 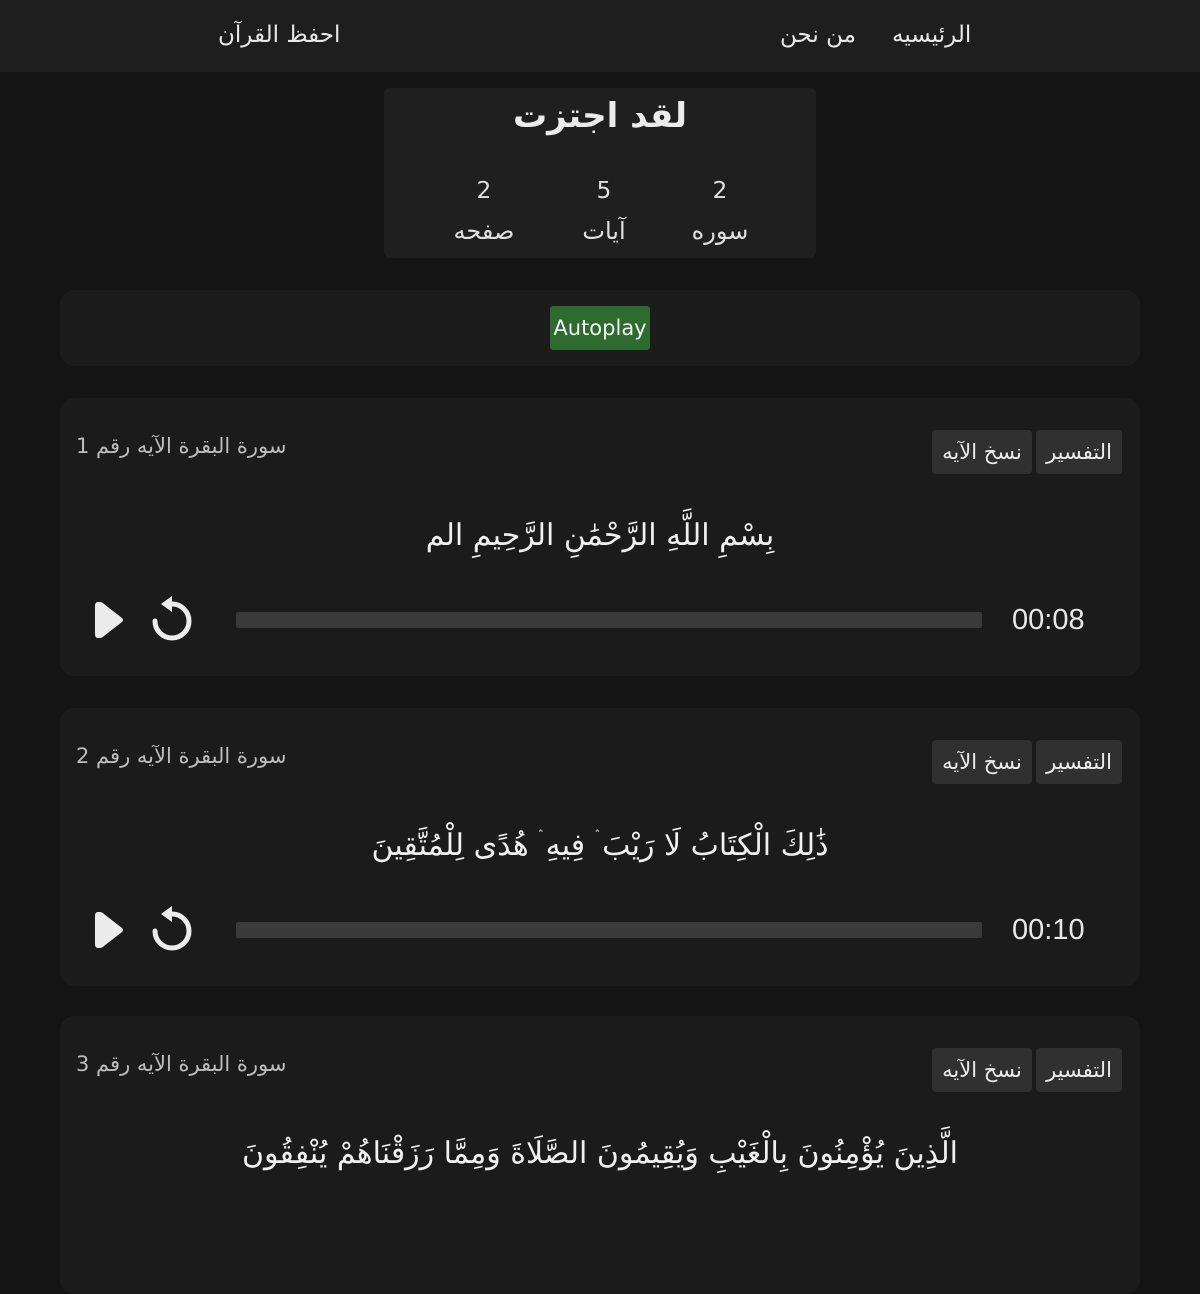 I want to click on ayah-reference: سورة البقرة الآيه رقم 1, so click(x=181, y=446).